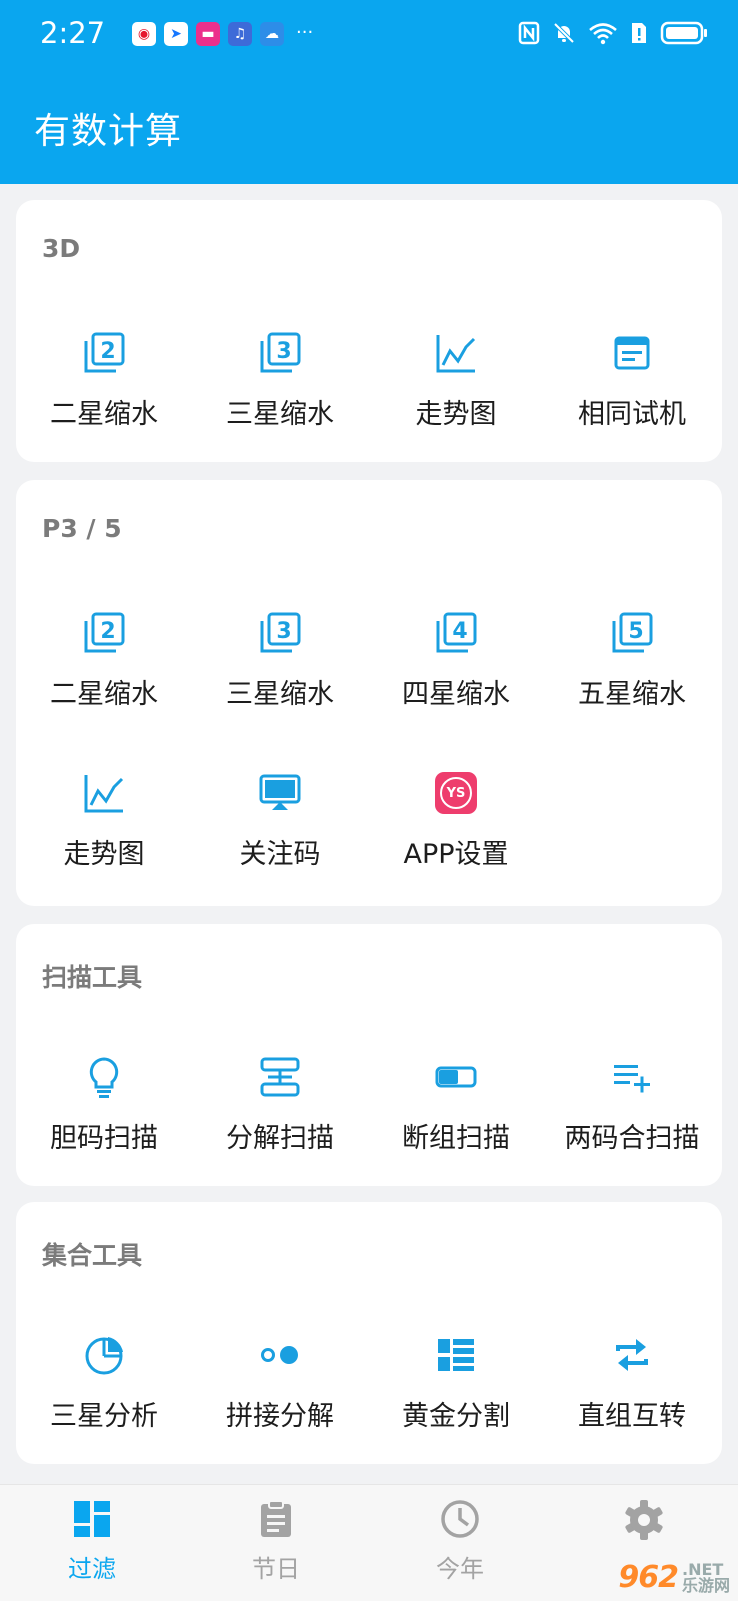  I want to click on monitor-icon, so click(280, 793).